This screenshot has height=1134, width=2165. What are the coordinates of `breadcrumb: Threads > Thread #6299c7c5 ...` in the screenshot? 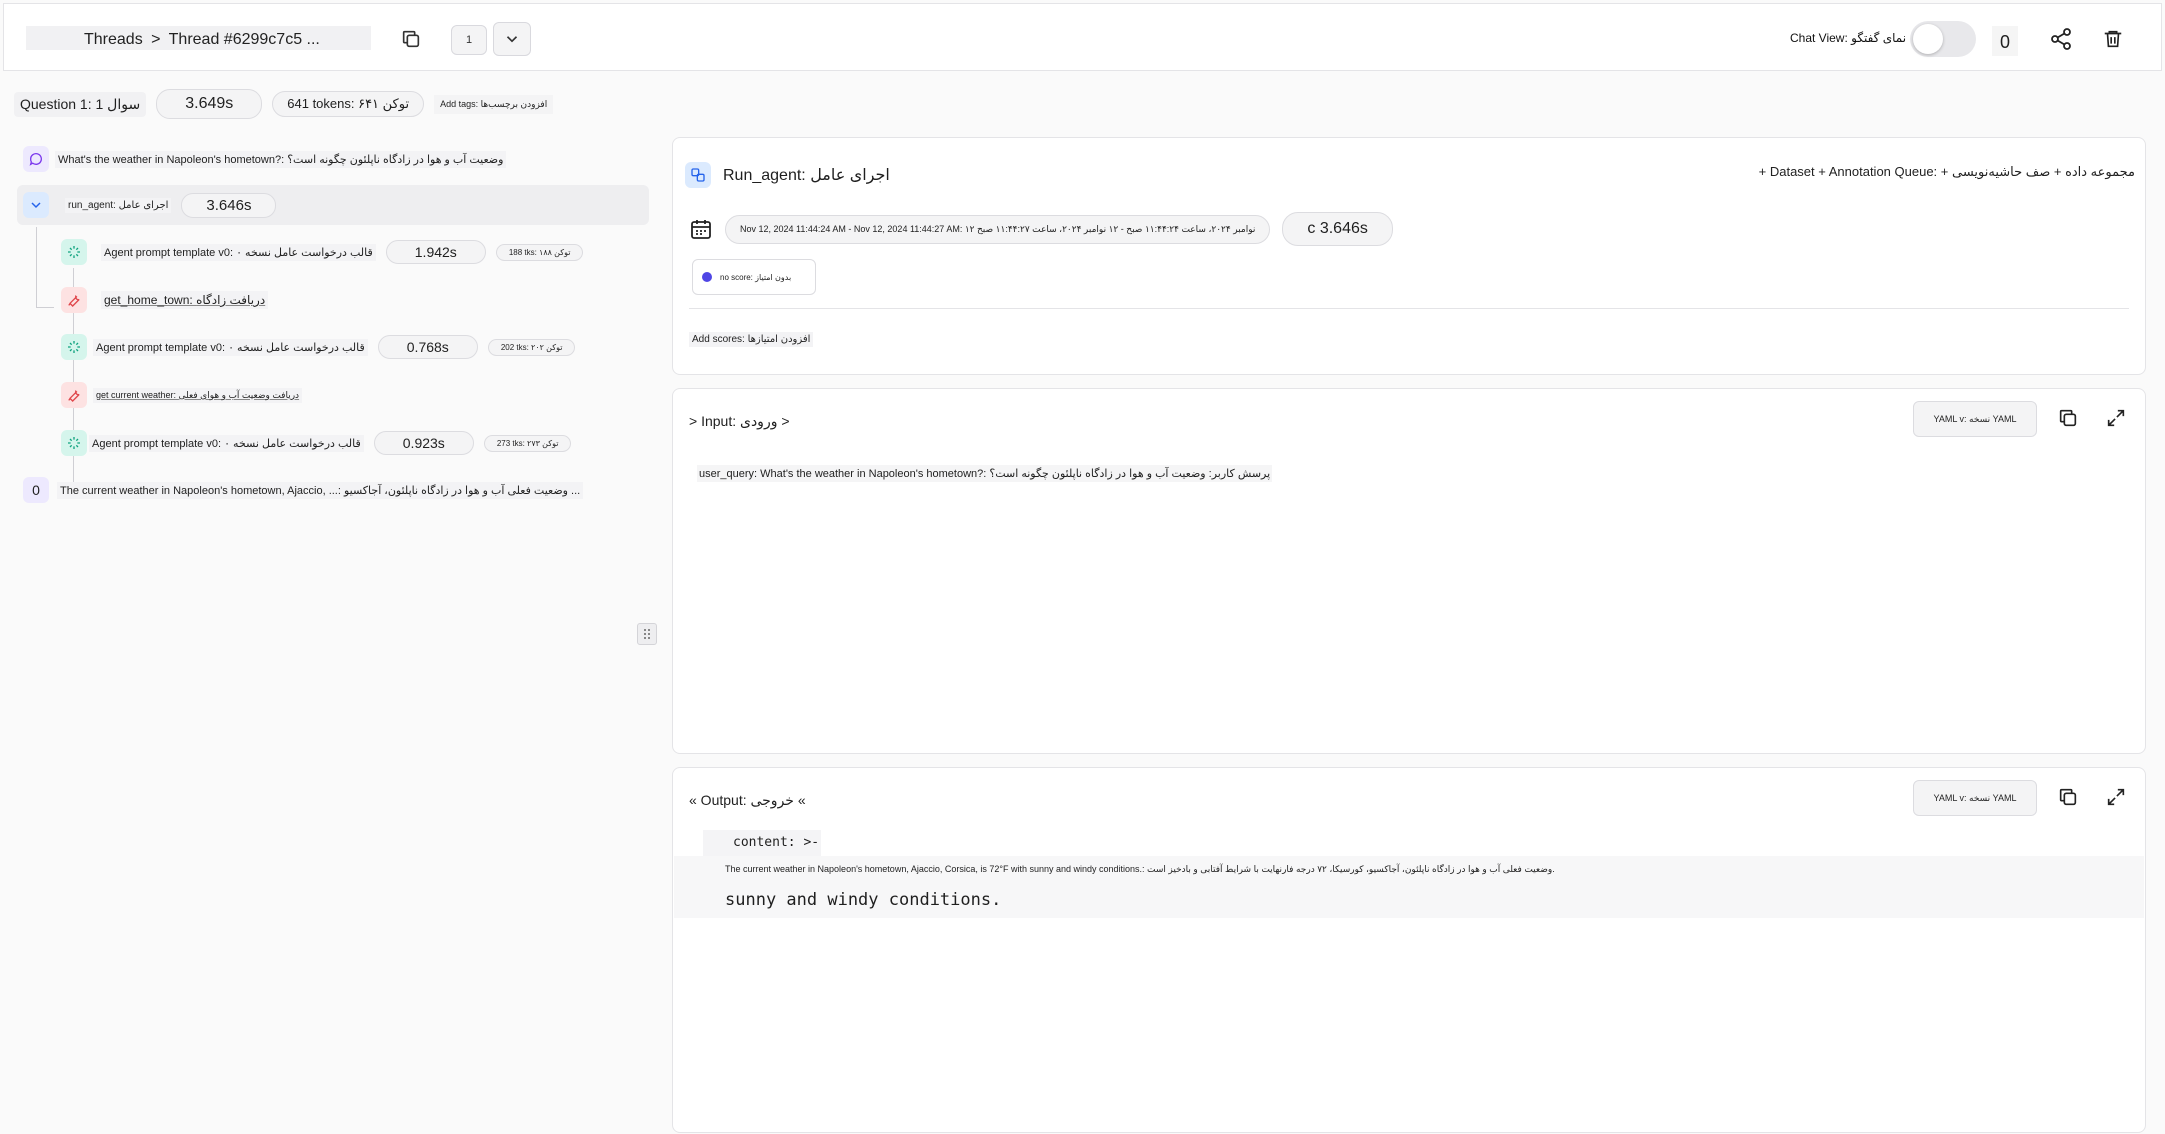 It's located at (198, 38).